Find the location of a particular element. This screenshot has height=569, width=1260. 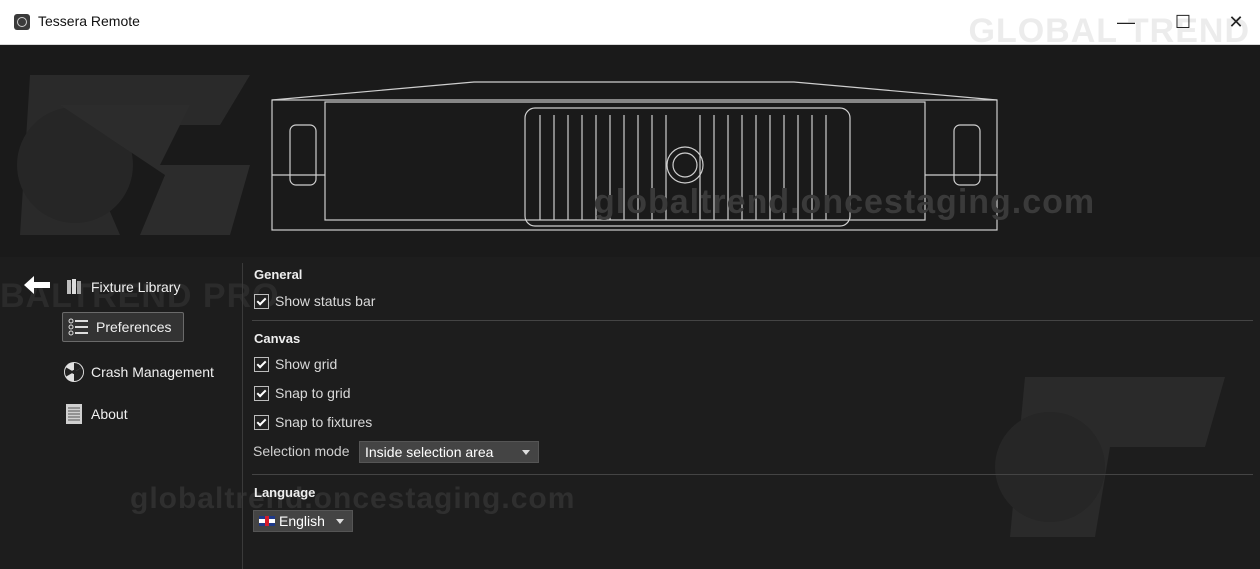

sidebar-item-about: About is located at coordinates (95, 414).